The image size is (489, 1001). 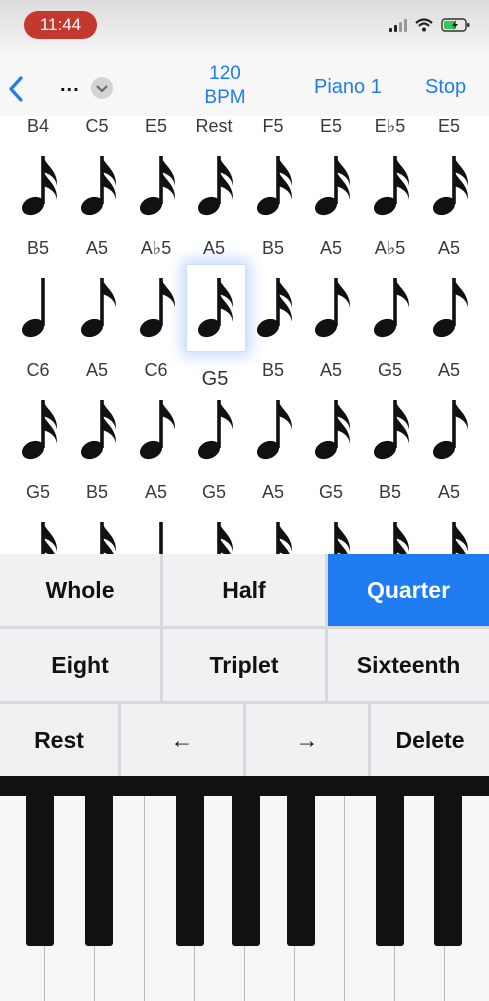 I want to click on status-bar: 11:44, so click(x=244, y=26).